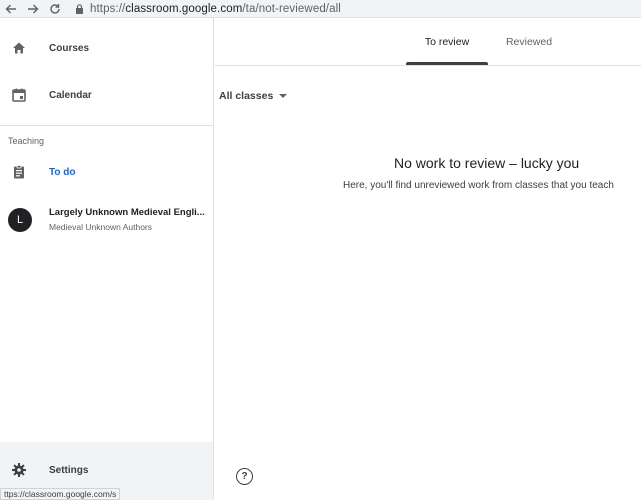 This screenshot has height=500, width=641. I want to click on section-heading-teaching: Teaching, so click(26, 141).